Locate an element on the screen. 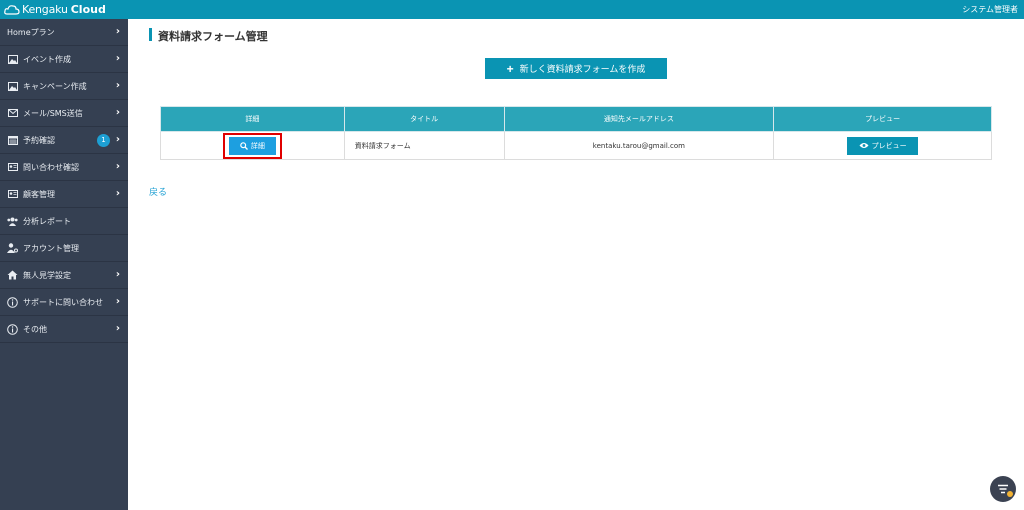 This screenshot has width=1024, height=510. sidebar-item-label: 予約確認 is located at coordinates (39, 140).